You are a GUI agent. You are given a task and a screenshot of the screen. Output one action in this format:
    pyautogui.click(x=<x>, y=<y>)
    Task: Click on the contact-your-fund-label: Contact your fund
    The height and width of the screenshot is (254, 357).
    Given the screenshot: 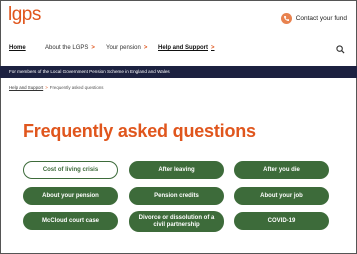 What is the action you would take?
    pyautogui.click(x=321, y=18)
    